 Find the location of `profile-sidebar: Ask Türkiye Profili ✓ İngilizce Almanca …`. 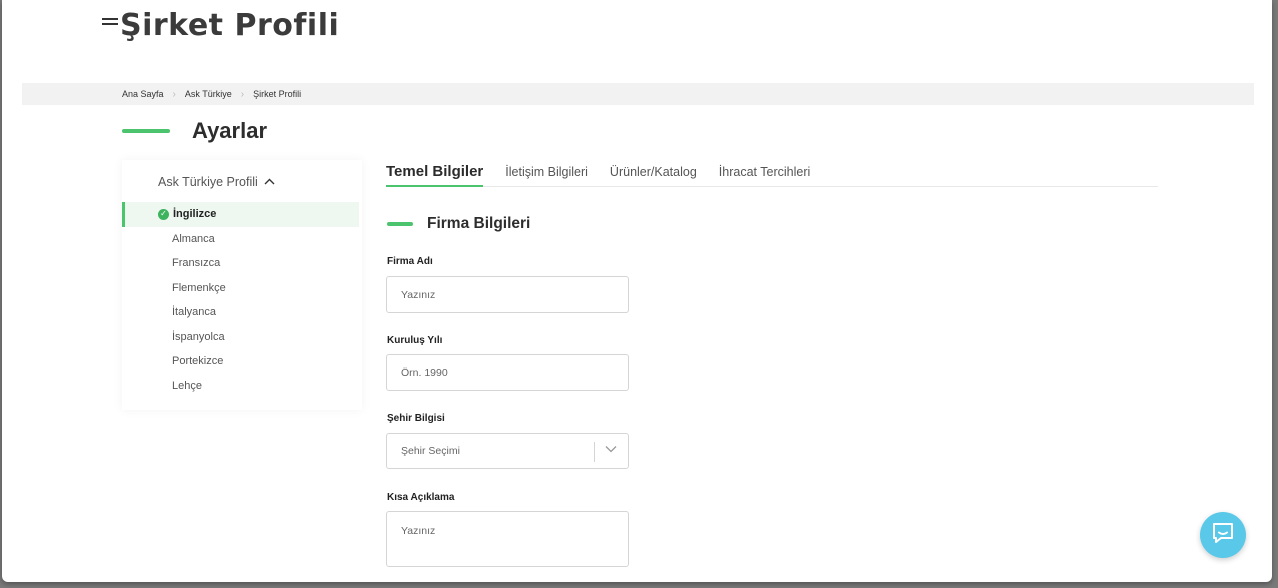

profile-sidebar: Ask Türkiye Profili ✓ İngilizce Almanca … is located at coordinates (242, 285).